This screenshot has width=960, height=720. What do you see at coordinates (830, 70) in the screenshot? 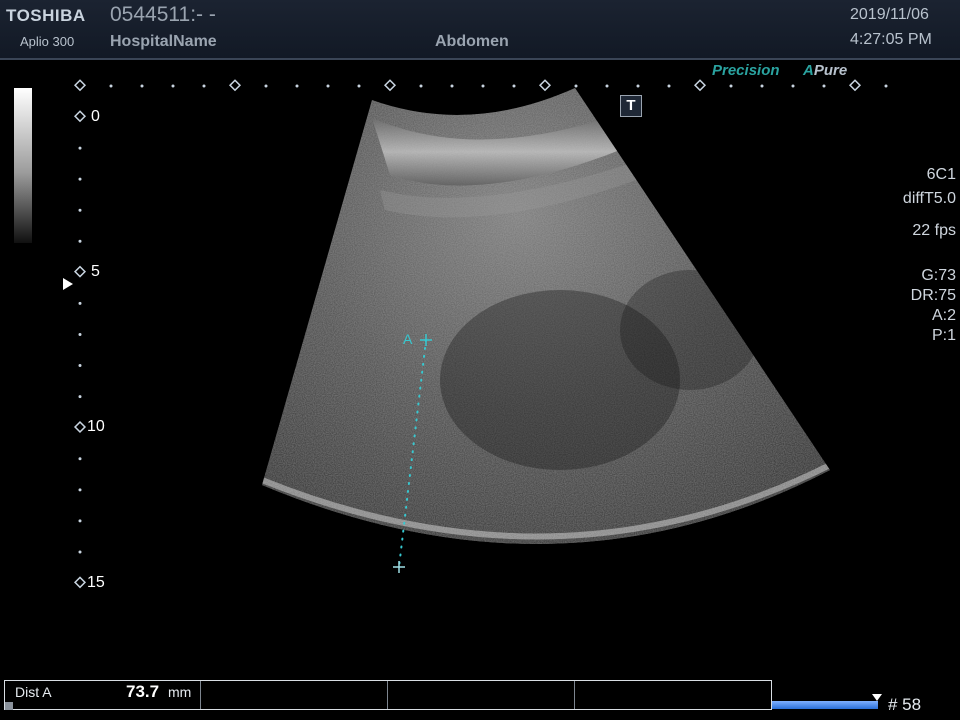
I see `apure-word: Pure` at bounding box center [830, 70].